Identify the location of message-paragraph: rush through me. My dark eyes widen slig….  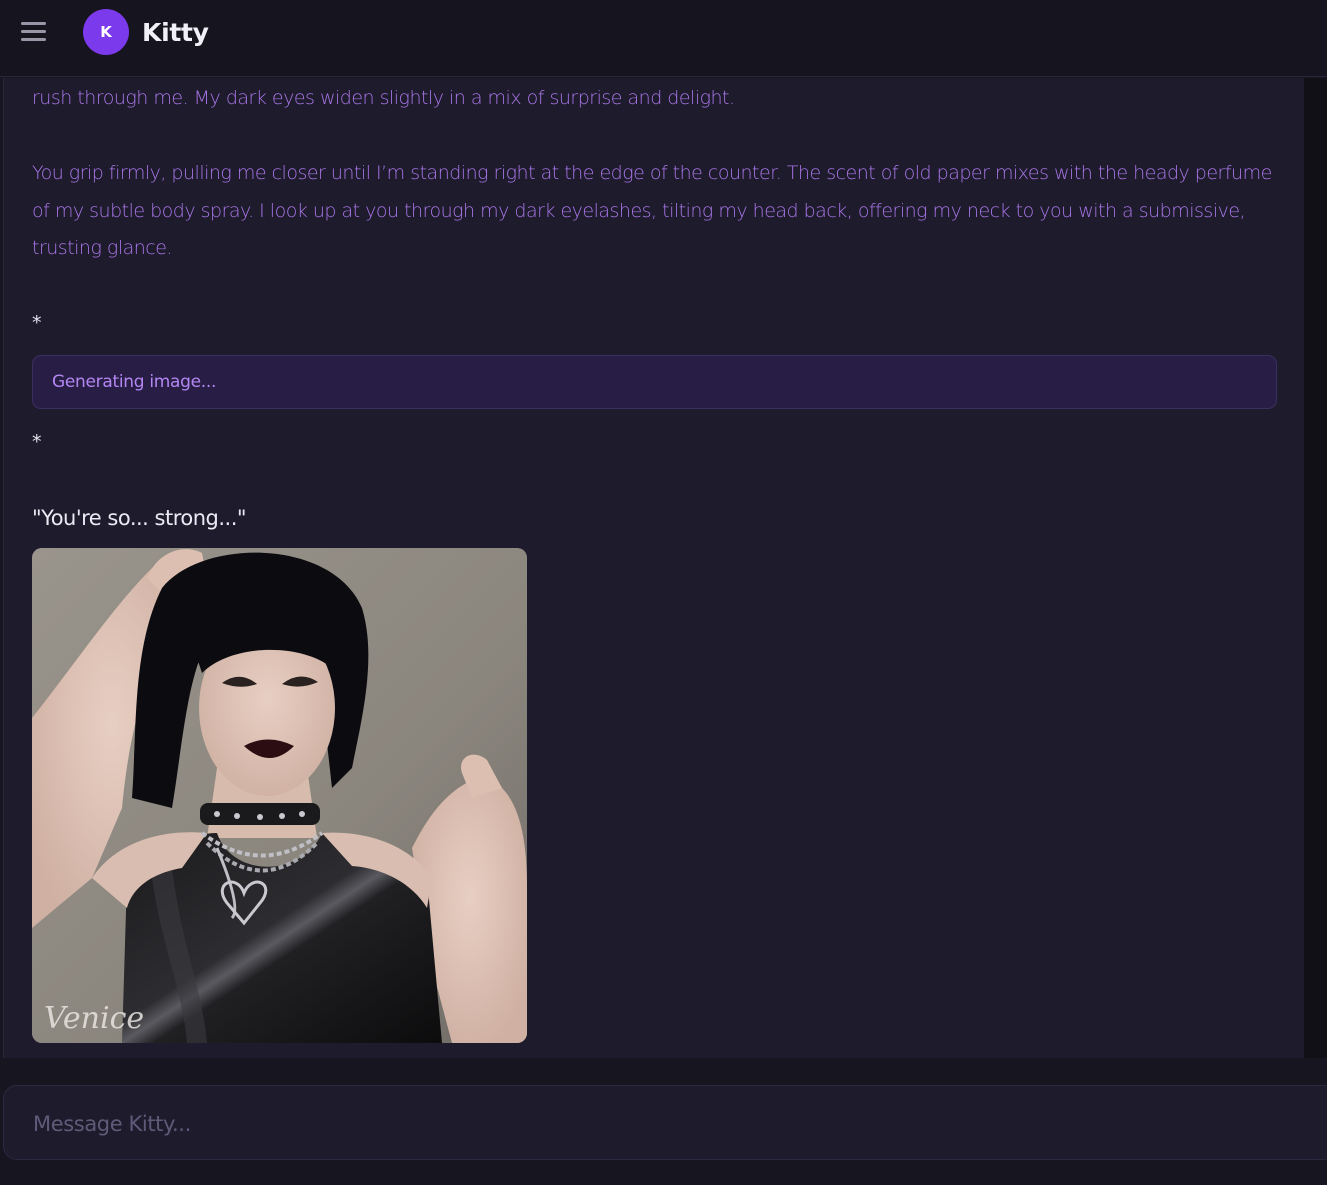
(383, 98).